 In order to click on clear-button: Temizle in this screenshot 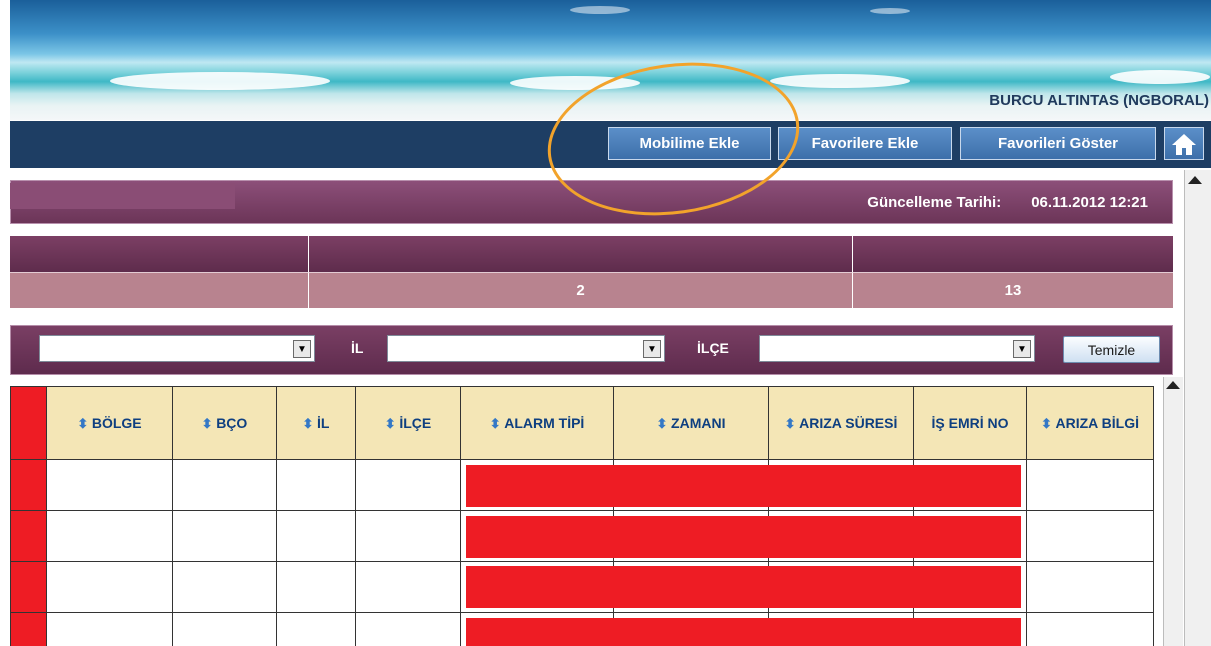, I will do `click(1111, 349)`.